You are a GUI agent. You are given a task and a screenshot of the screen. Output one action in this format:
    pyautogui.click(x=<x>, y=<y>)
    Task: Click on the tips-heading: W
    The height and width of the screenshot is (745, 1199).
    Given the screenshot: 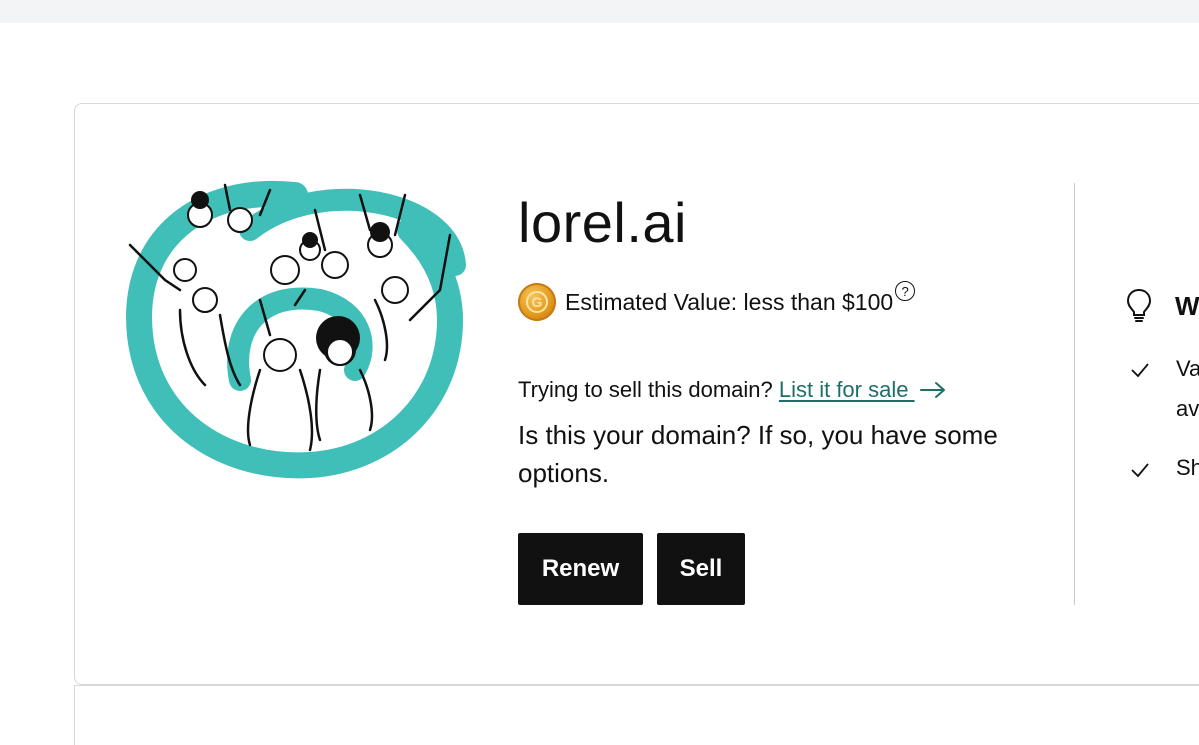 What is the action you would take?
    pyautogui.click(x=1187, y=306)
    